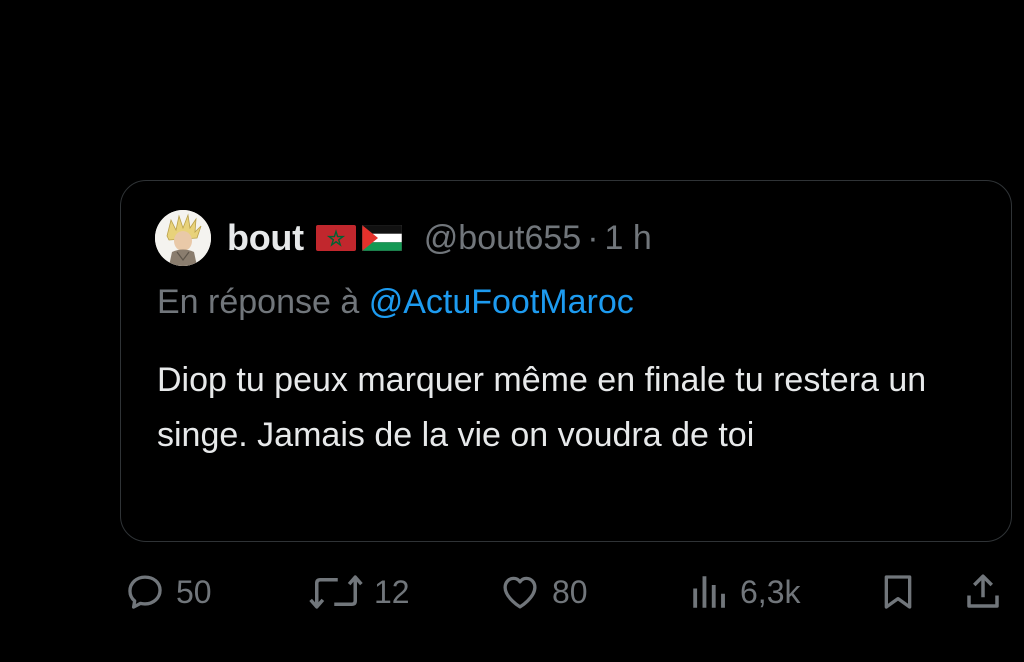 The image size is (1024, 662). Describe the element at coordinates (194, 591) in the screenshot. I see `reply-count: 50` at that location.